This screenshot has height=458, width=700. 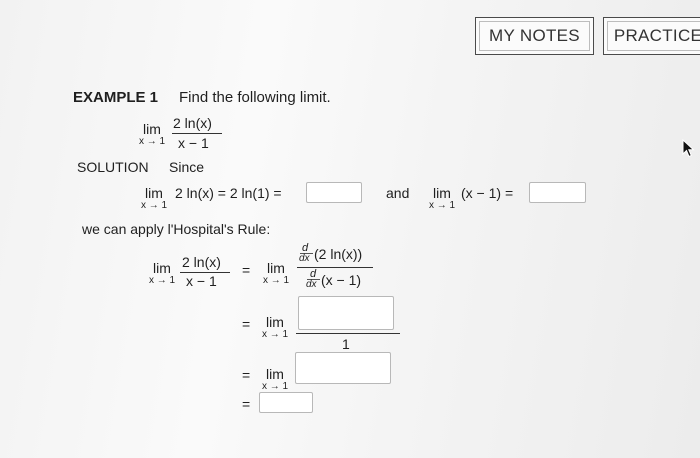 What do you see at coordinates (246, 375) in the screenshot?
I see `equals-3: =` at bounding box center [246, 375].